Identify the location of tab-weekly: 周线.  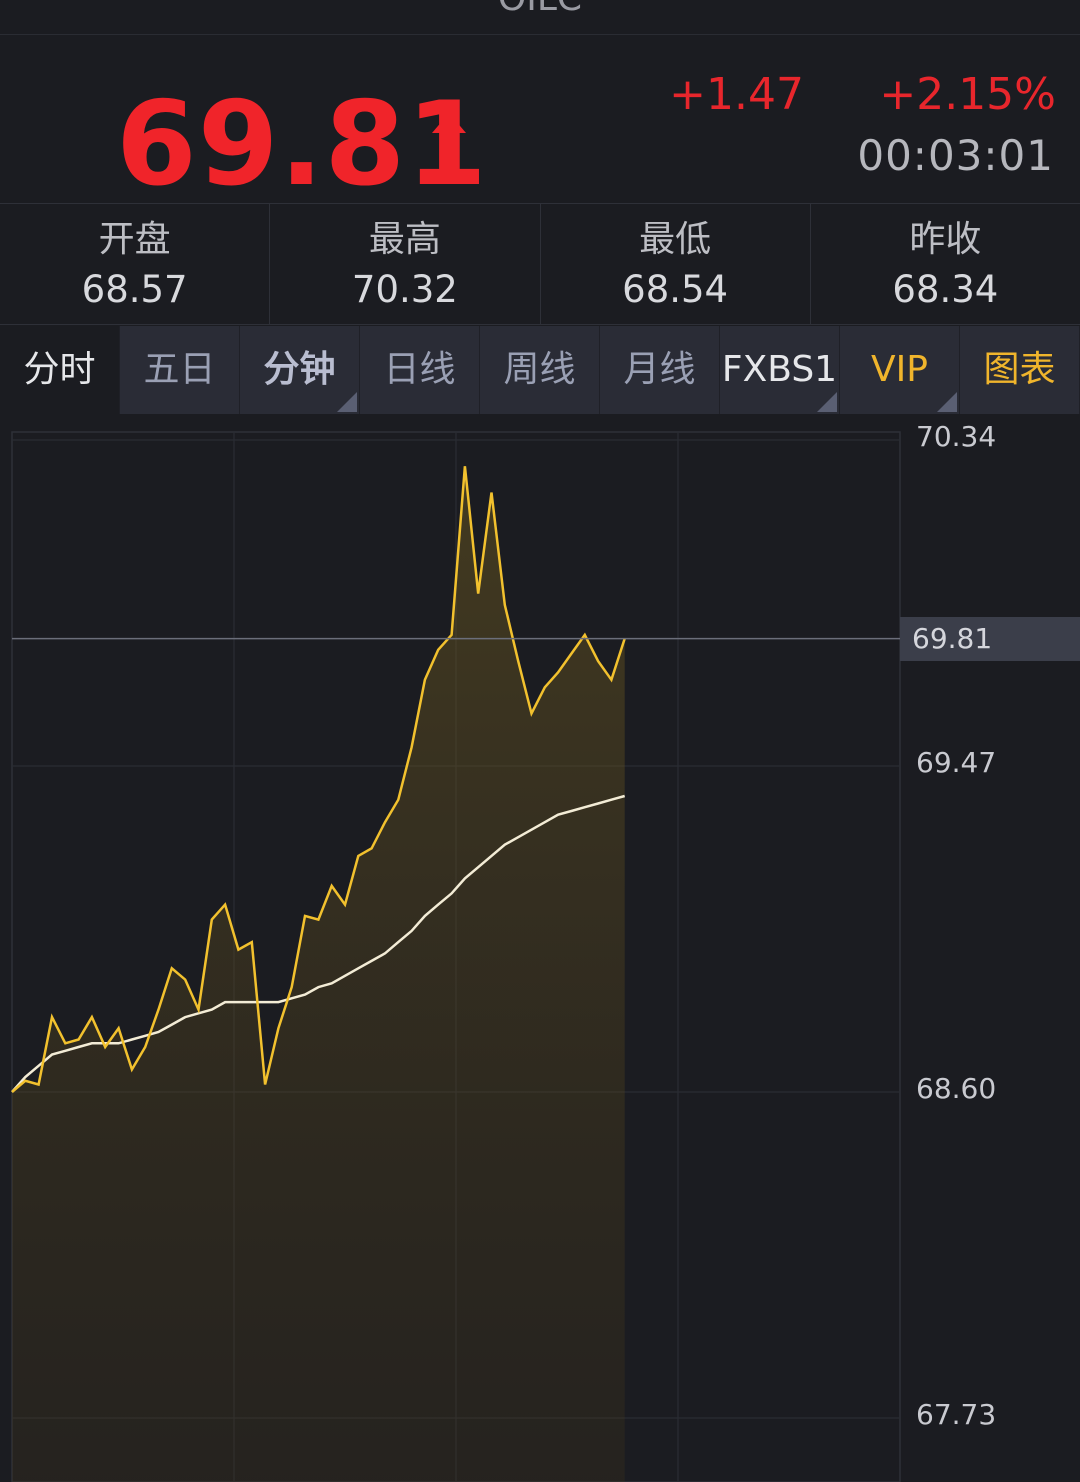
(540, 370).